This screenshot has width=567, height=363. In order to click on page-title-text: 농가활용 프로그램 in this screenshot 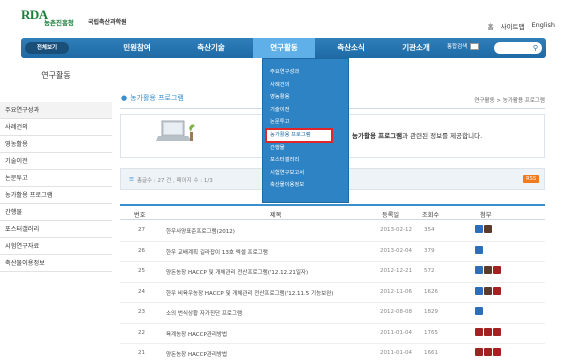, I will do `click(157, 98)`.